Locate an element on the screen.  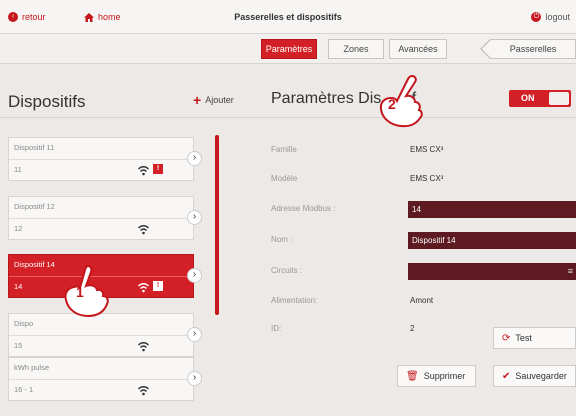
step-number-2: 2 is located at coordinates (392, 104).